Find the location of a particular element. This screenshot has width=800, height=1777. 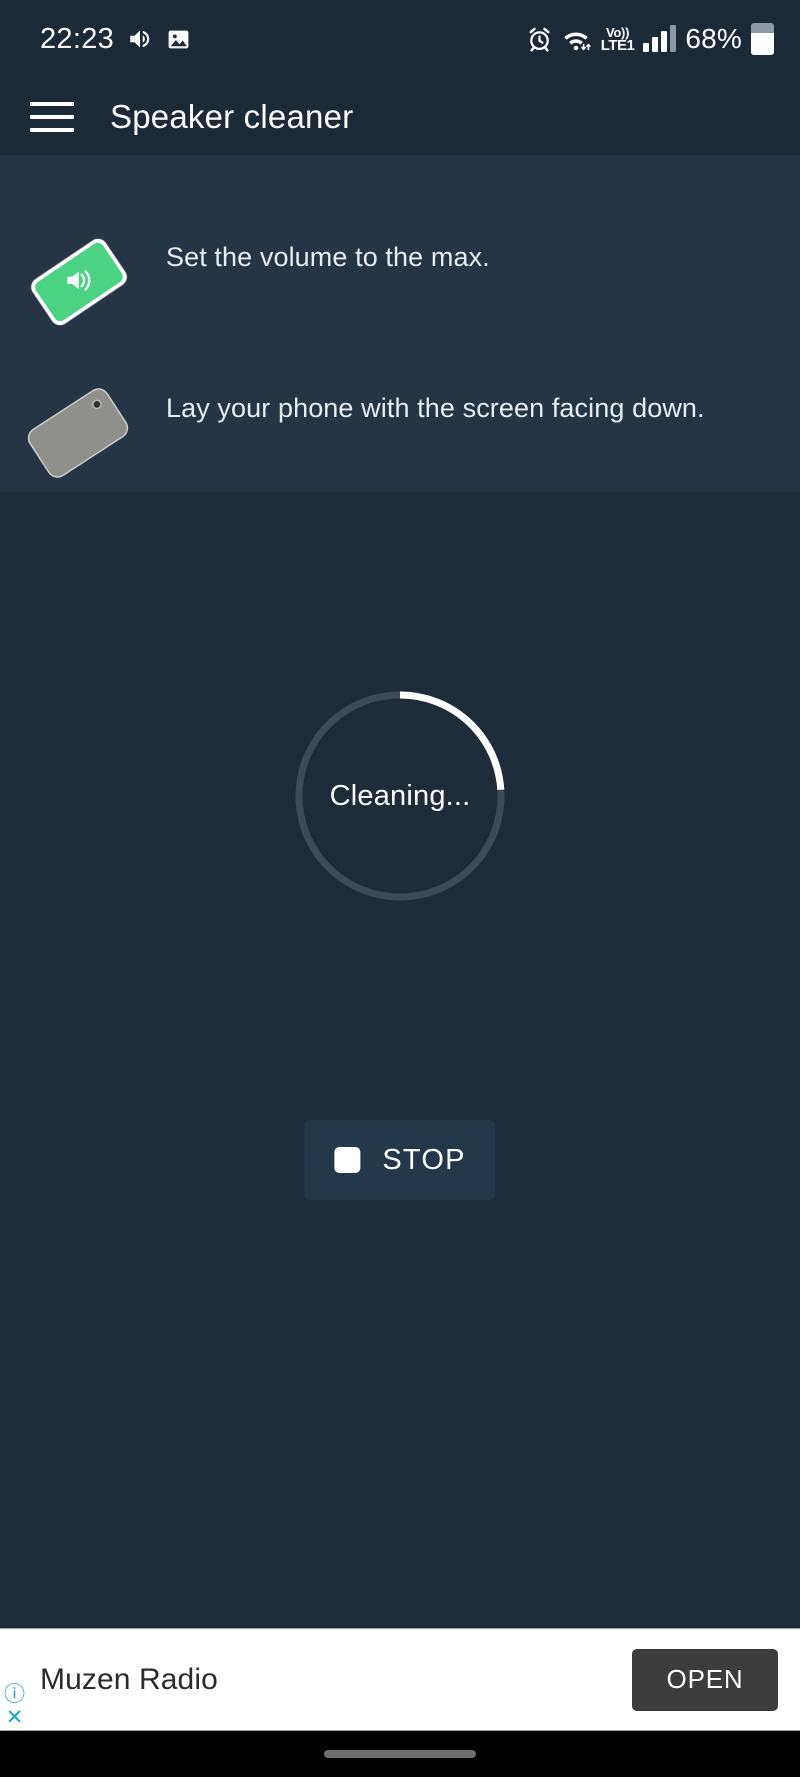

battery-percent-label: 68% is located at coordinates (713, 38).